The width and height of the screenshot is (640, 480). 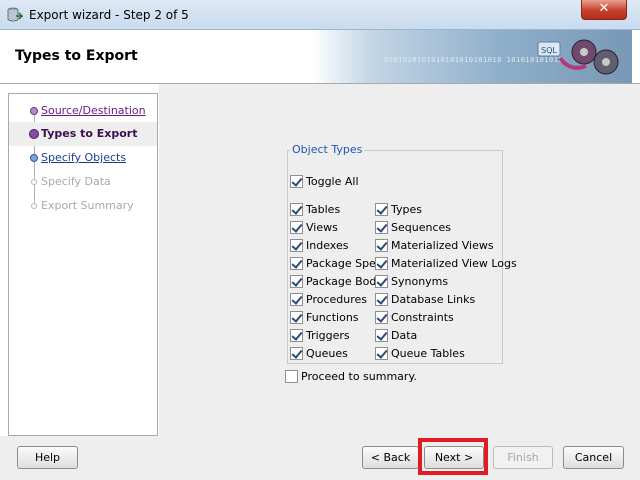 What do you see at coordinates (578, 57) in the screenshot?
I see `sql-film-reel-icon: SQL` at bounding box center [578, 57].